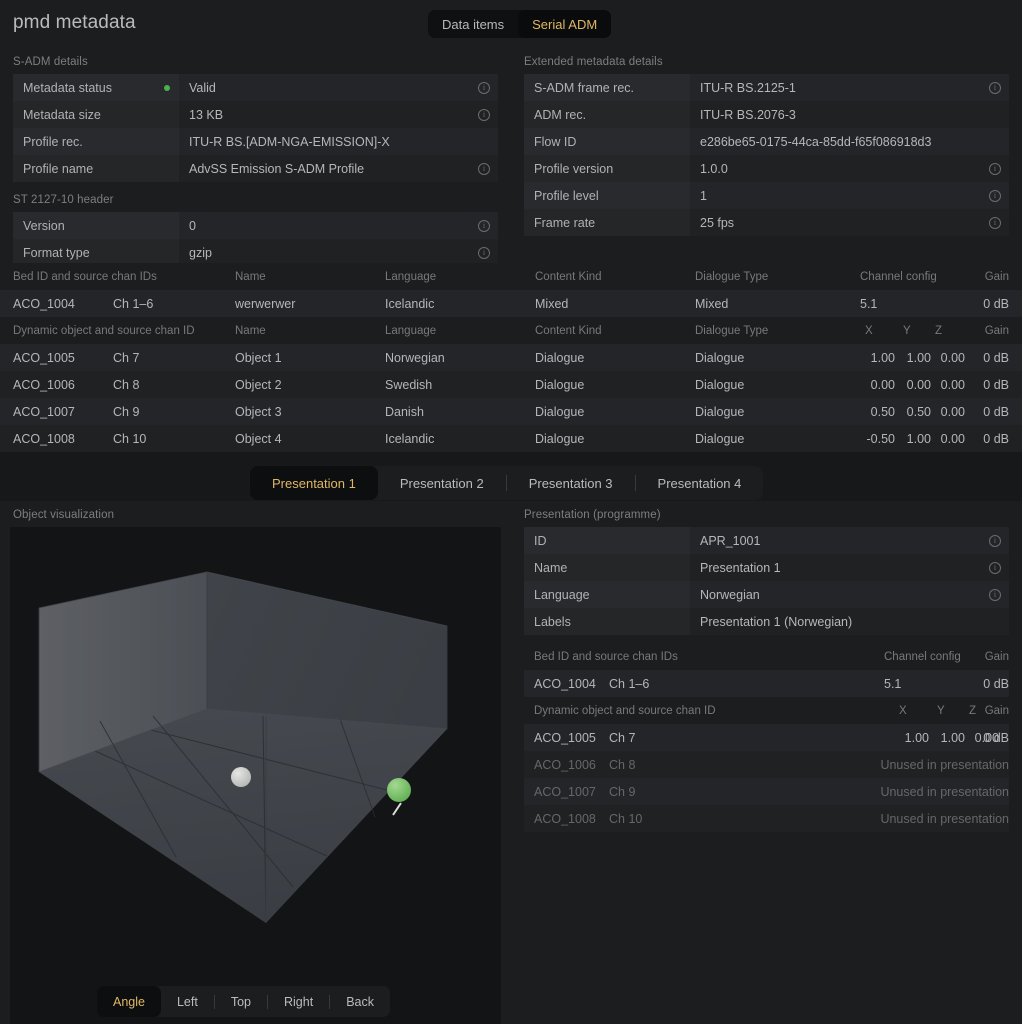 Image resolution: width=1022 pixels, height=1024 pixels. I want to click on st2127-header-table: Version 0 i Format type gzip i, so click(255, 239).